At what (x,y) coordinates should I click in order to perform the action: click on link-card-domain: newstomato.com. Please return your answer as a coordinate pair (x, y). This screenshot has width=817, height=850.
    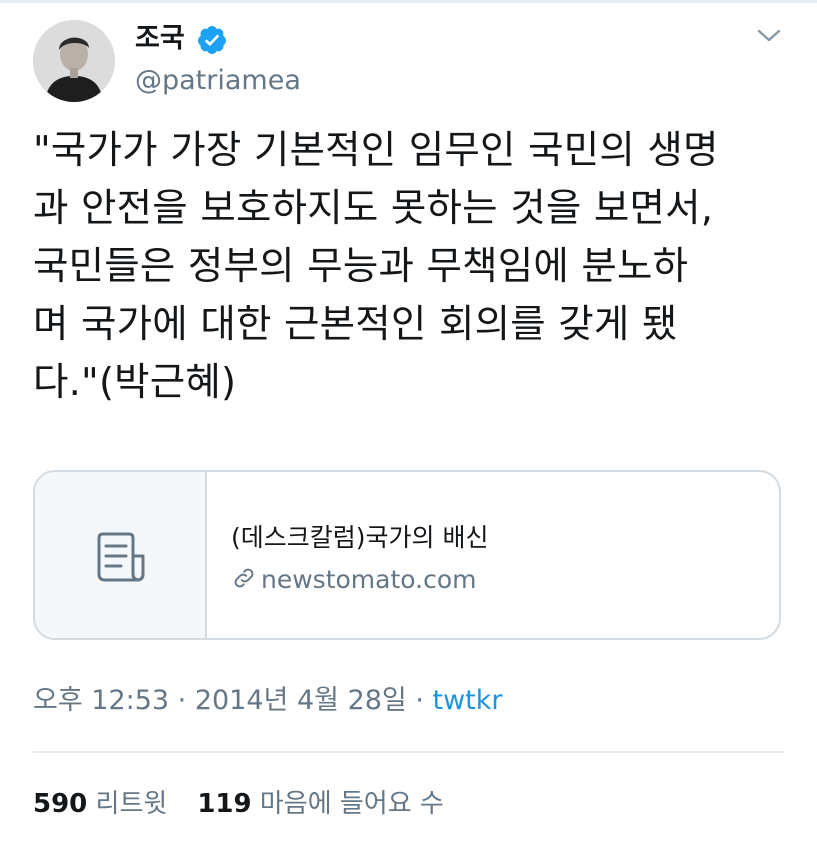
    Looking at the image, I should click on (353, 580).